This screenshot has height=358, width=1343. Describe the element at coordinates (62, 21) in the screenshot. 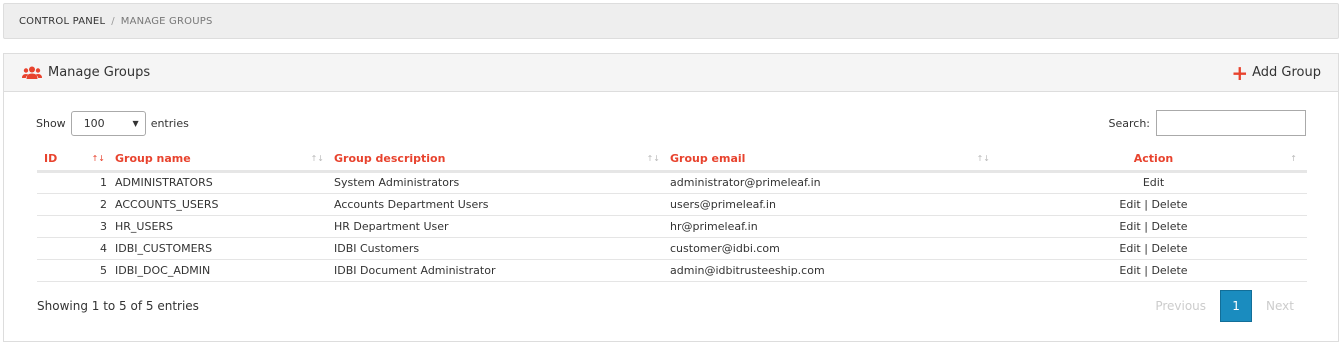

I see `breadcrumb-control-panel: CONTROL PANEL` at that location.